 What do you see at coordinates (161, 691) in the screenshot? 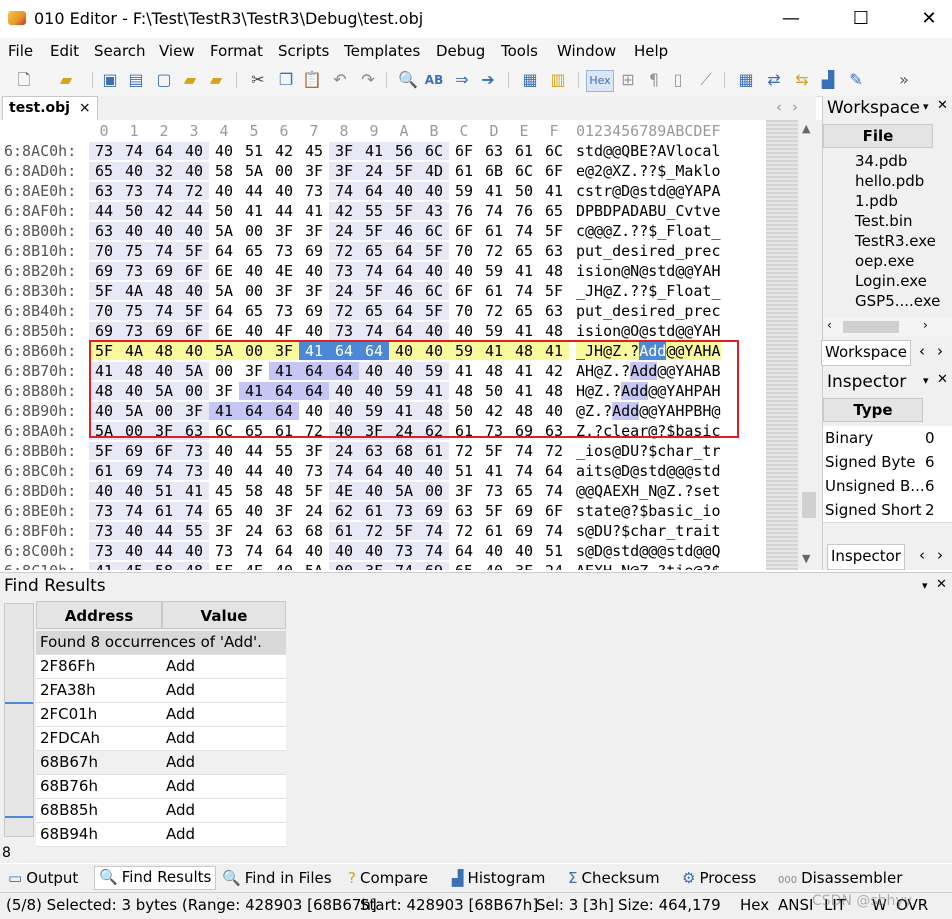
I see `find-result-row: 2FA38h Add` at bounding box center [161, 691].